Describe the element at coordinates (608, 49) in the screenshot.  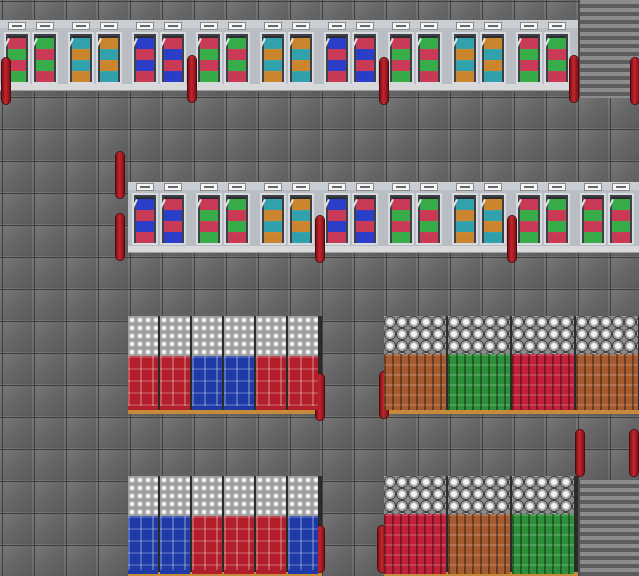
I see `stairs-top-right` at that location.